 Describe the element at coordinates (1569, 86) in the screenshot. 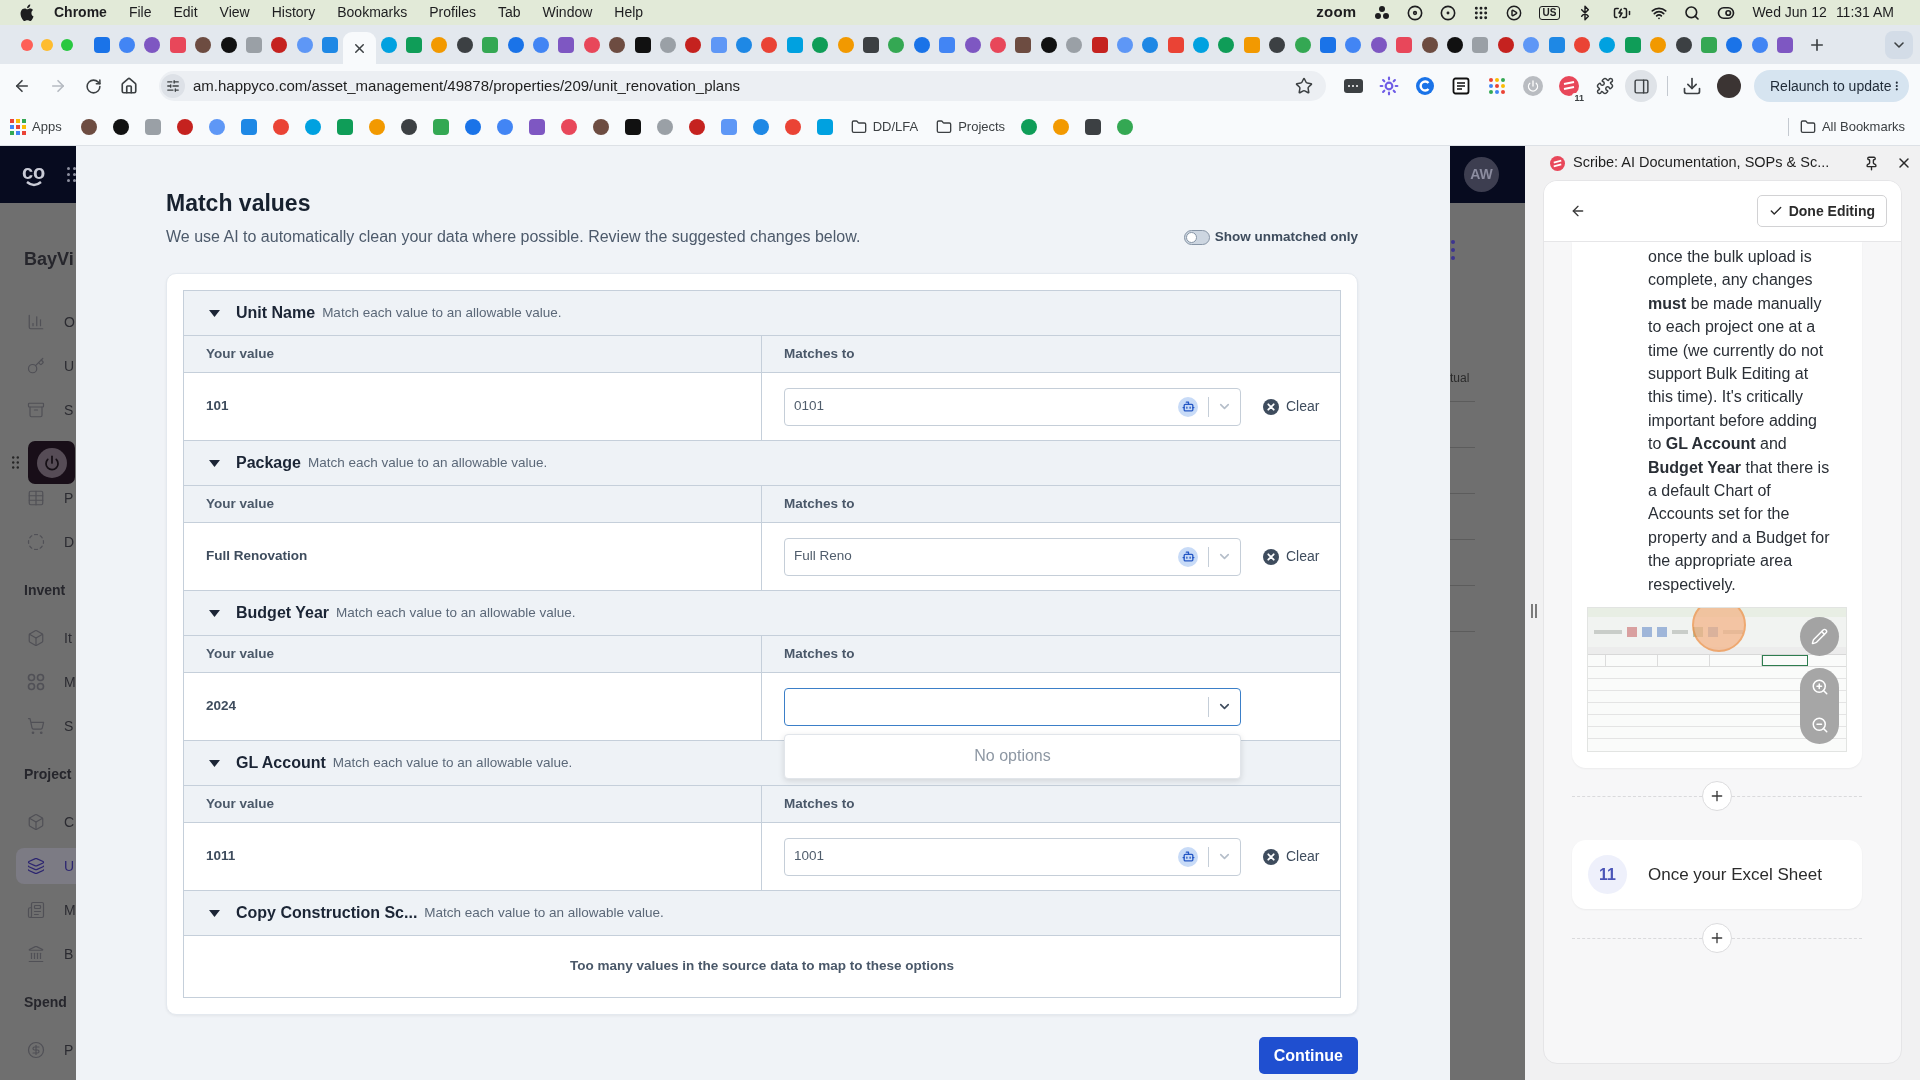

I see `striped-circle-icon` at that location.